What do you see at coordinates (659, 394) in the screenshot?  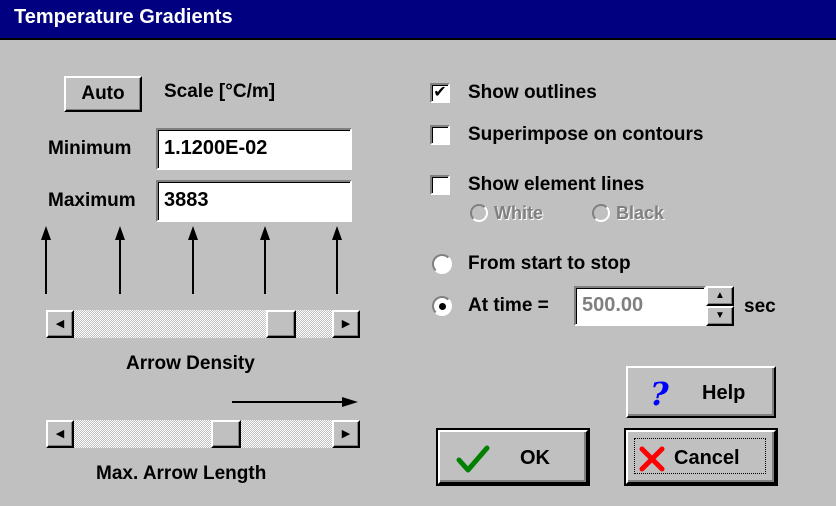 I see `question-mark-icon: ?` at bounding box center [659, 394].